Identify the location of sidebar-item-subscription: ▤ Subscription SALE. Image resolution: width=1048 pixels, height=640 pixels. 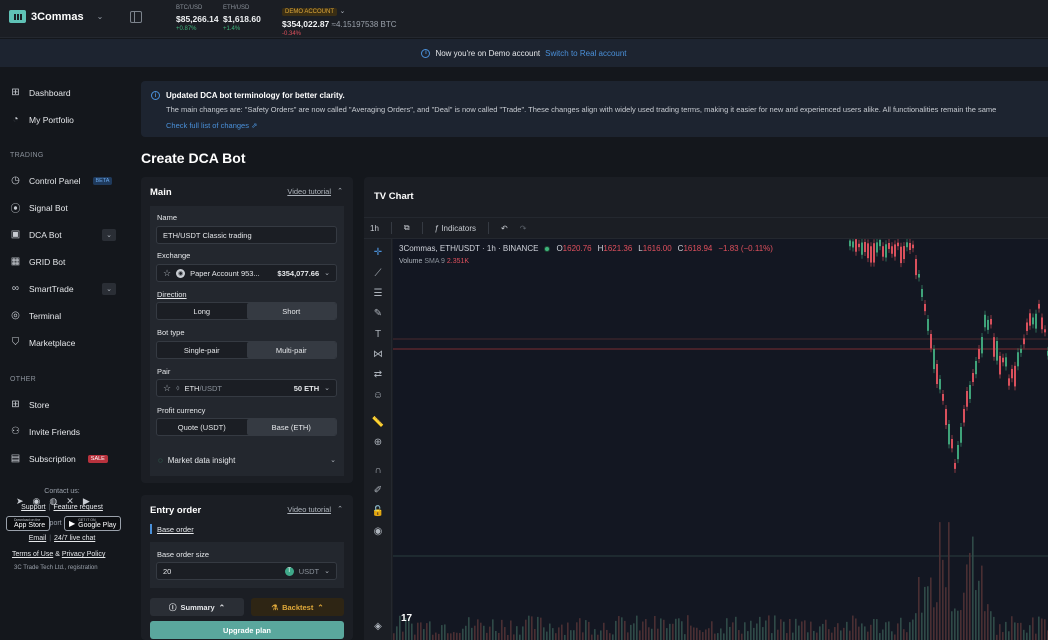
(63, 458).